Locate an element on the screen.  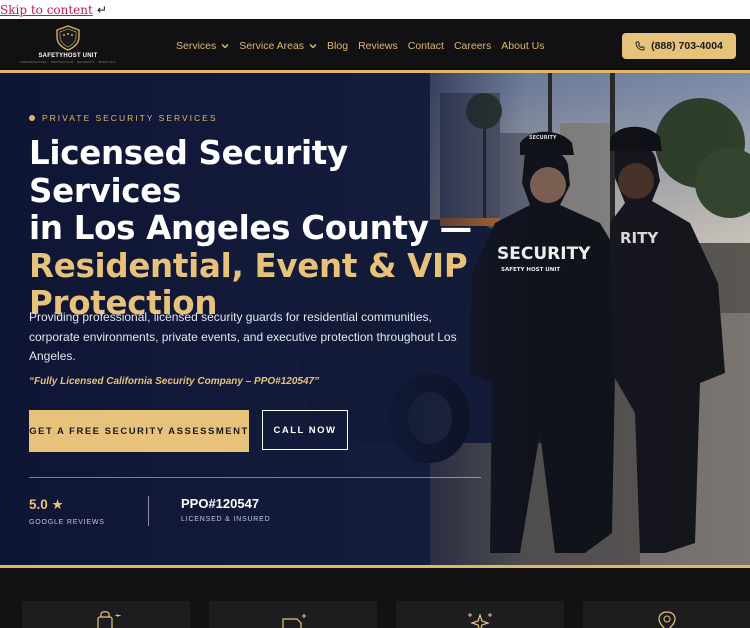
shield-logo-icon is located at coordinates (68, 38).